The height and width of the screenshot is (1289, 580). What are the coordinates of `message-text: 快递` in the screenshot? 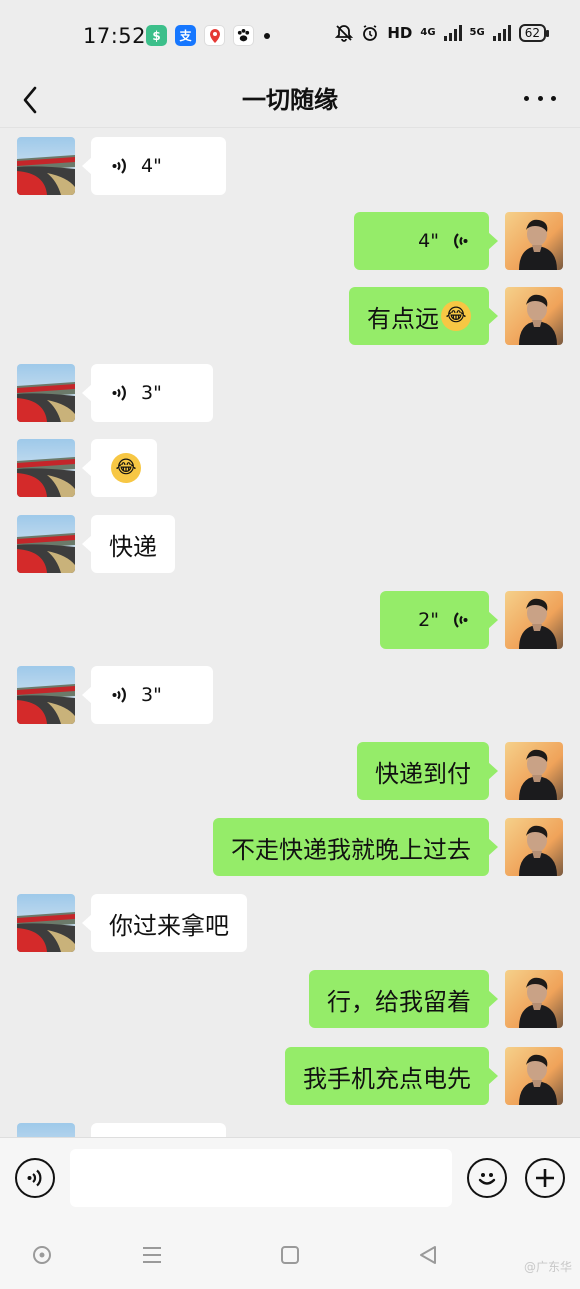 It's located at (133, 546).